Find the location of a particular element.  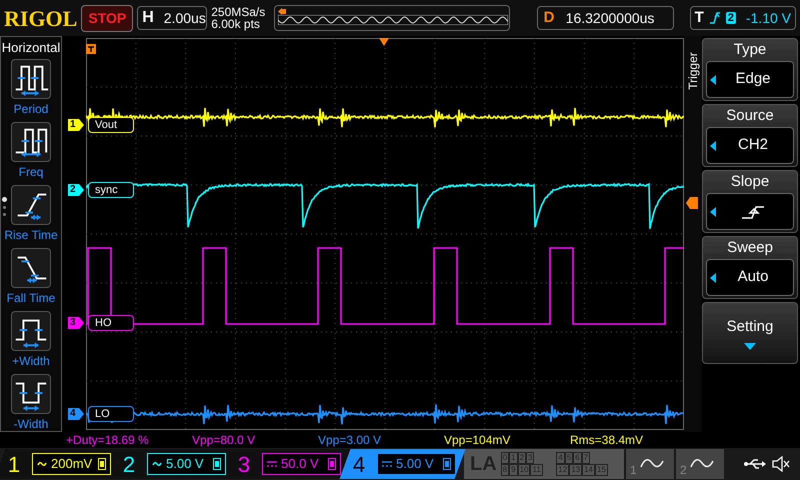

menu-softkey: Type Edge is located at coordinates (750, 69).